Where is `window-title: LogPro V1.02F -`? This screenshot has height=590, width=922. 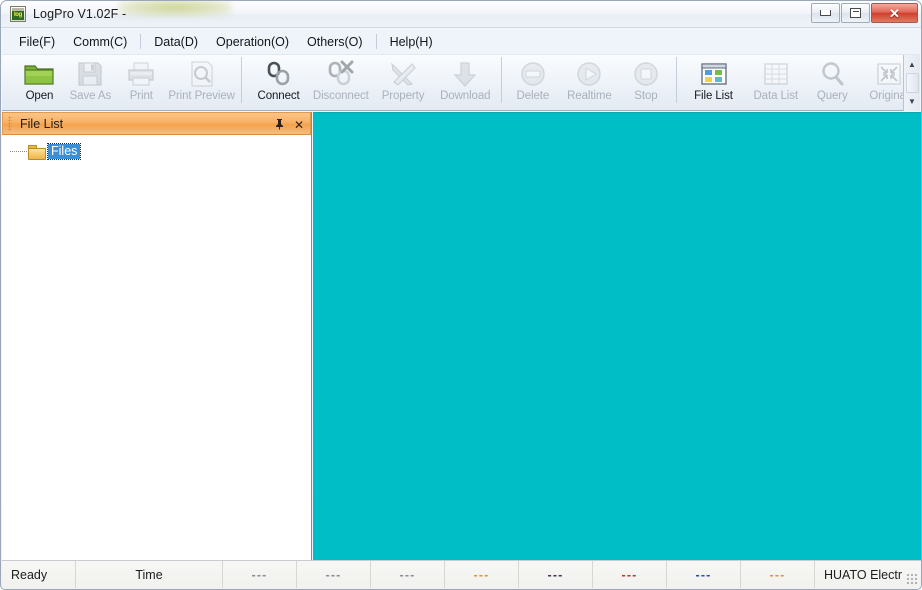
window-title: LogPro V1.02F - is located at coordinates (80, 14).